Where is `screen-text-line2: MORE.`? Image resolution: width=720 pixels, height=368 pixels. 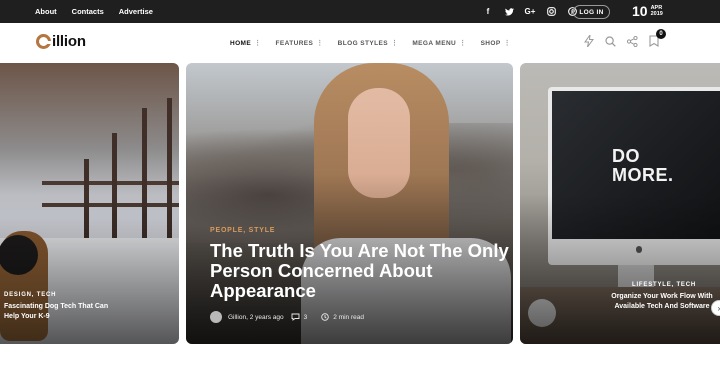 screen-text-line2: MORE. is located at coordinates (643, 175).